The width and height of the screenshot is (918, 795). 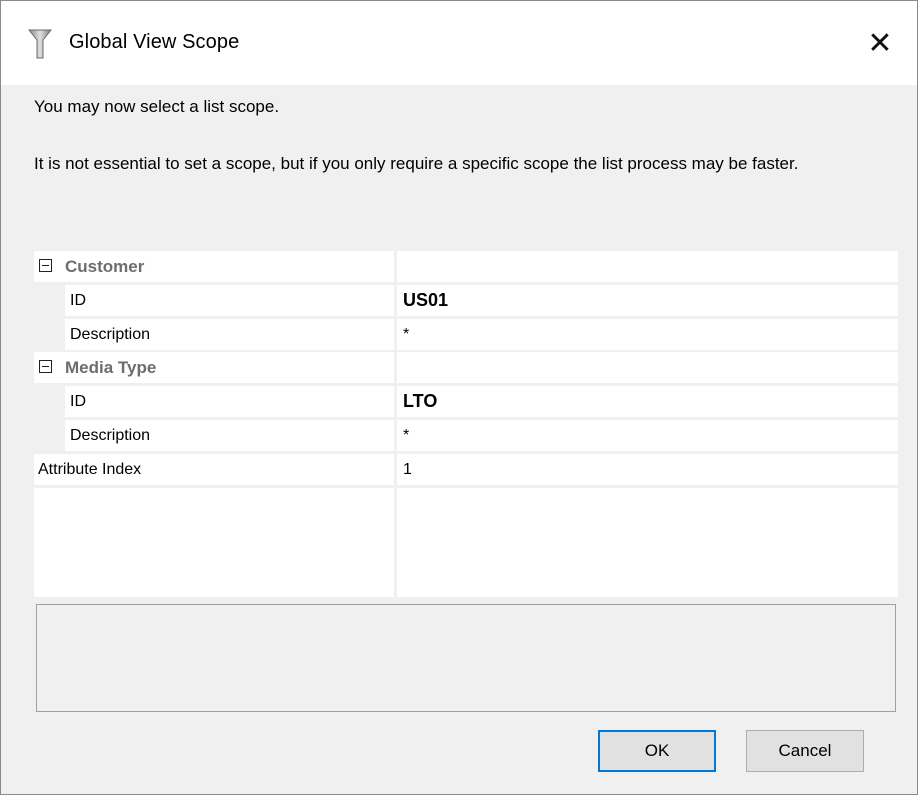 I want to click on property-label: Attribute Index, so click(x=214, y=469).